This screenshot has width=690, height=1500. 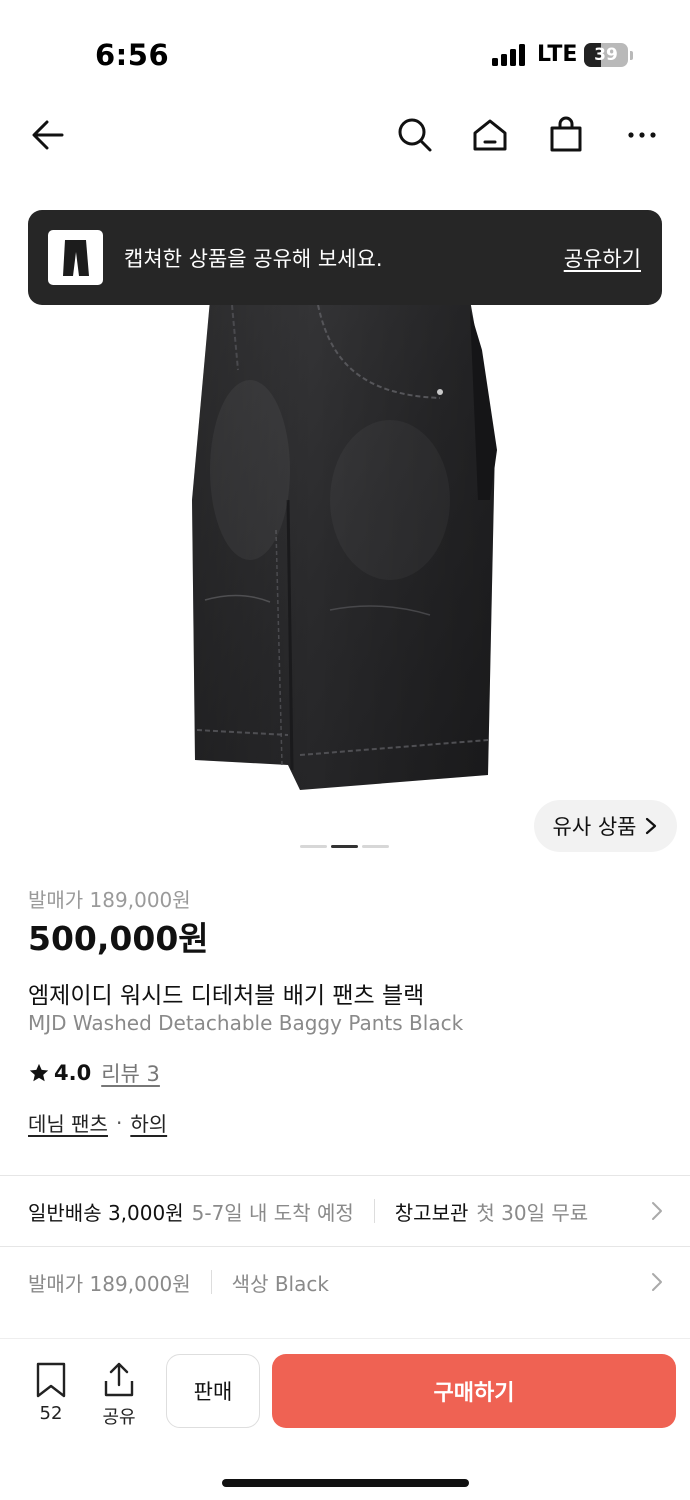 I want to click on gallery-page-indicator, so click(x=344, y=847).